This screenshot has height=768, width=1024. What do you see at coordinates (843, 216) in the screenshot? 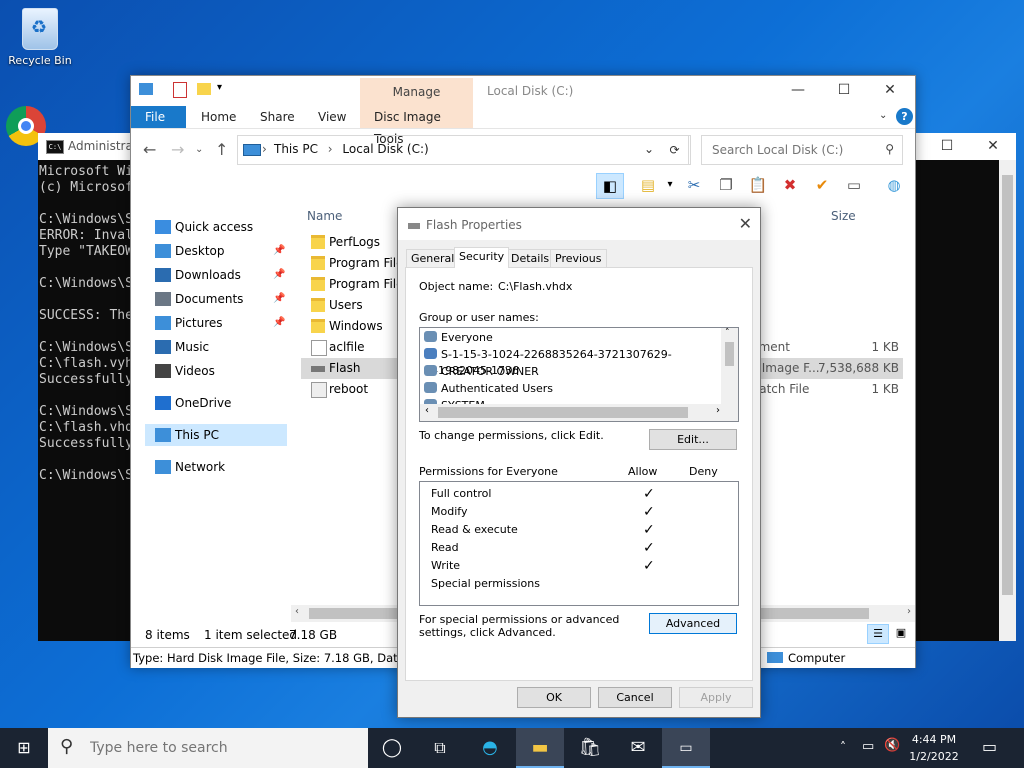
I see `column-header-size: Size` at bounding box center [843, 216].